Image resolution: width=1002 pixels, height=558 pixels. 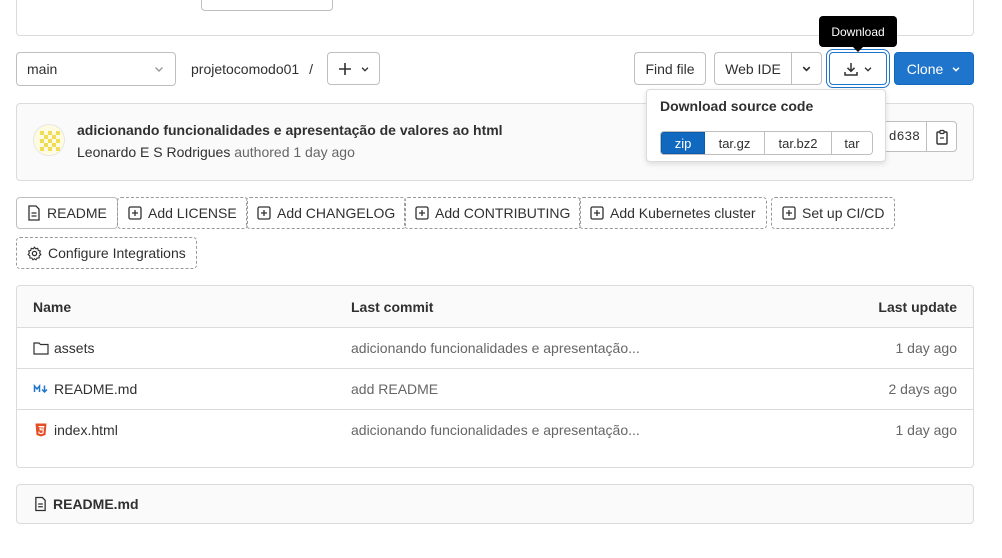 I want to click on html5-icon, so click(x=41, y=430).